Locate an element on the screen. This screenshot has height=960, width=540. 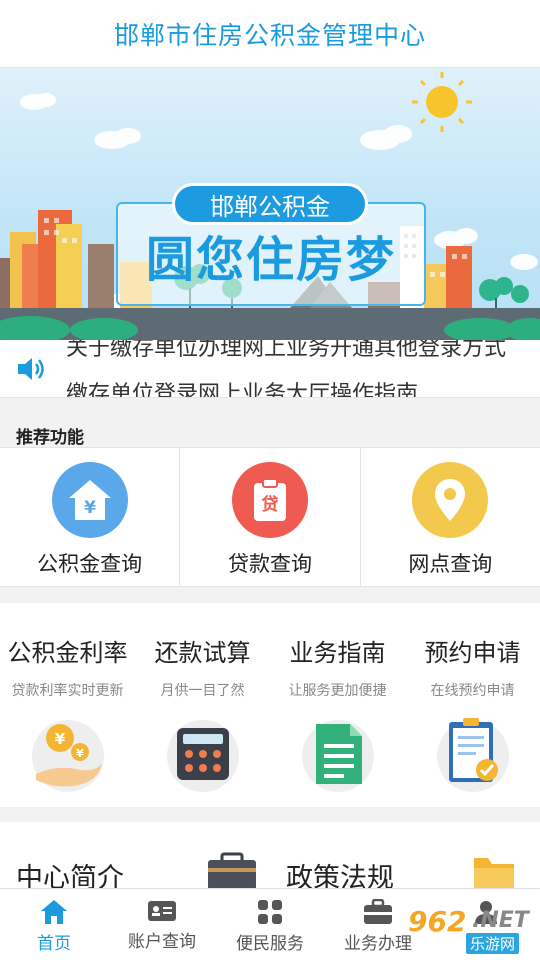
recommended-title: 推荐功能 is located at coordinates (50, 438).